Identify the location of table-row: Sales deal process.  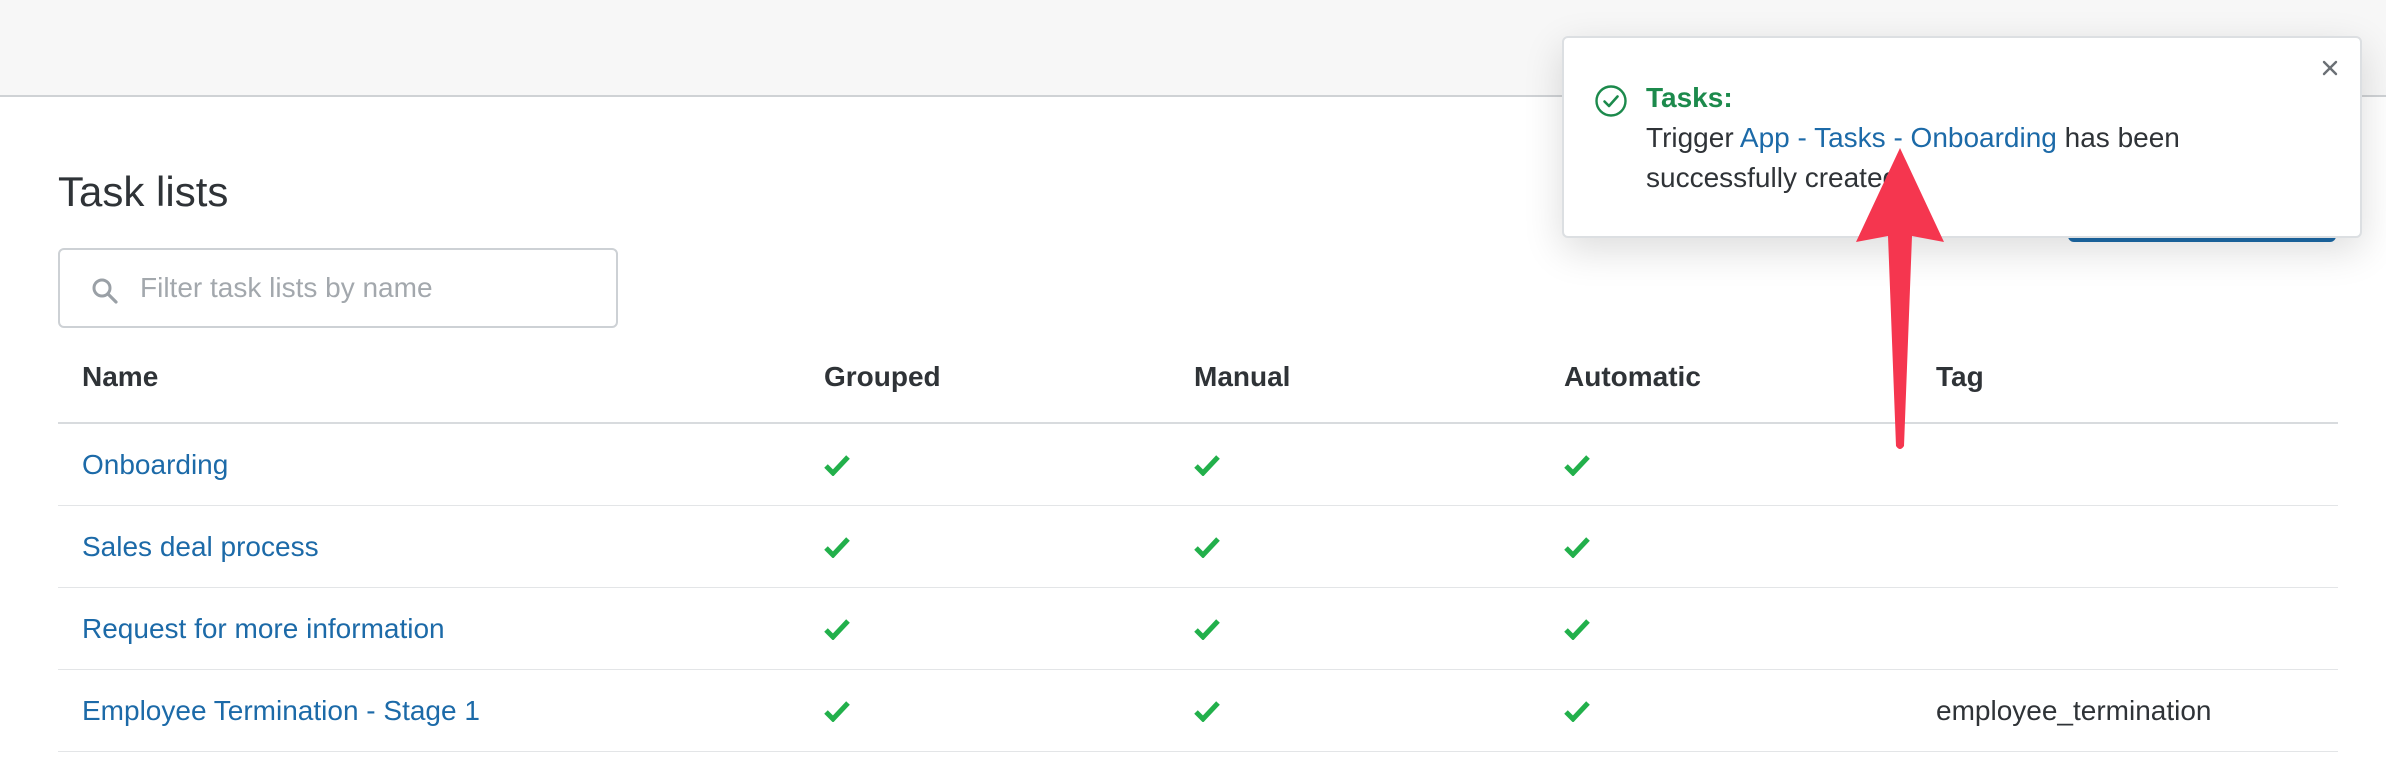
(1198, 547).